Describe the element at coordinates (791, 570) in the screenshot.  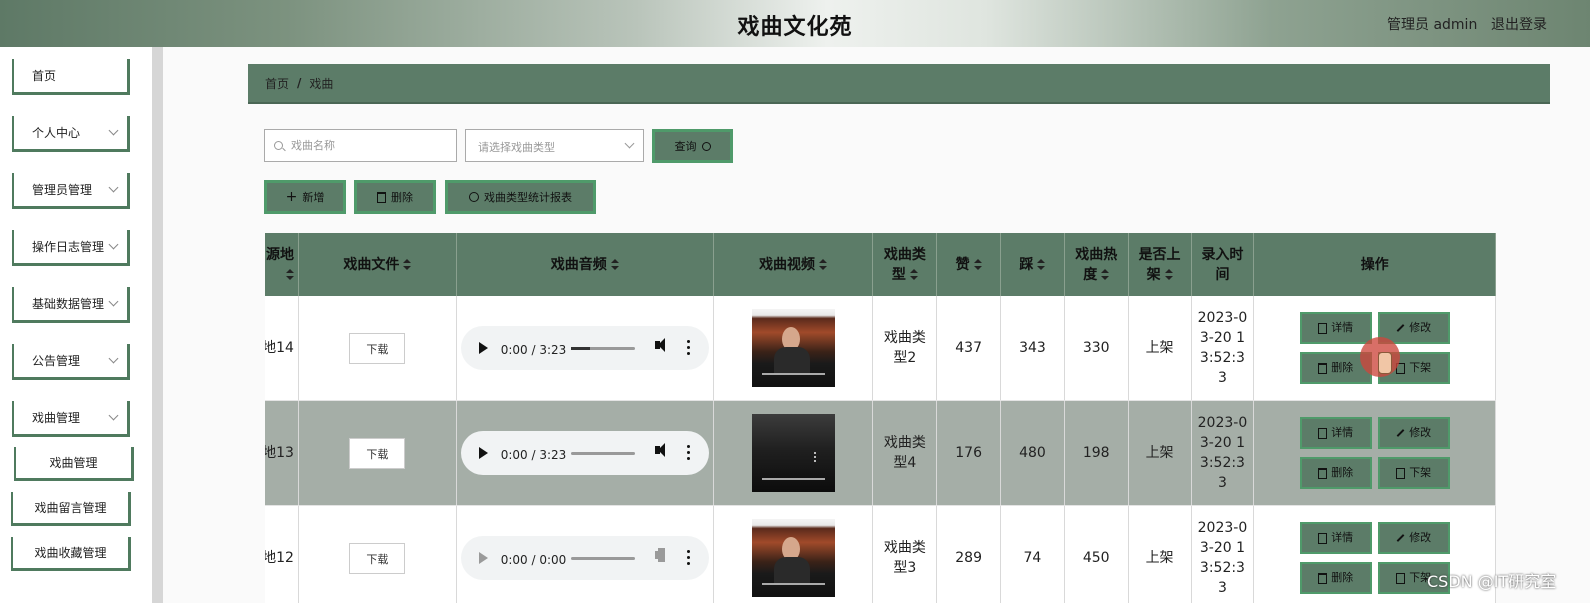
I see `video-thumbnail-figure-body` at that location.